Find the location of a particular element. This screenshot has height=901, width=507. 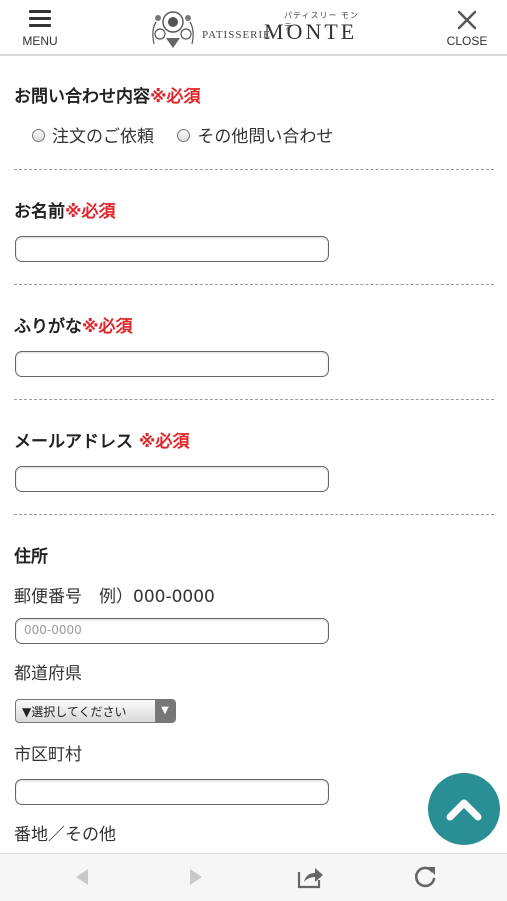

name-input is located at coordinates (172, 248).